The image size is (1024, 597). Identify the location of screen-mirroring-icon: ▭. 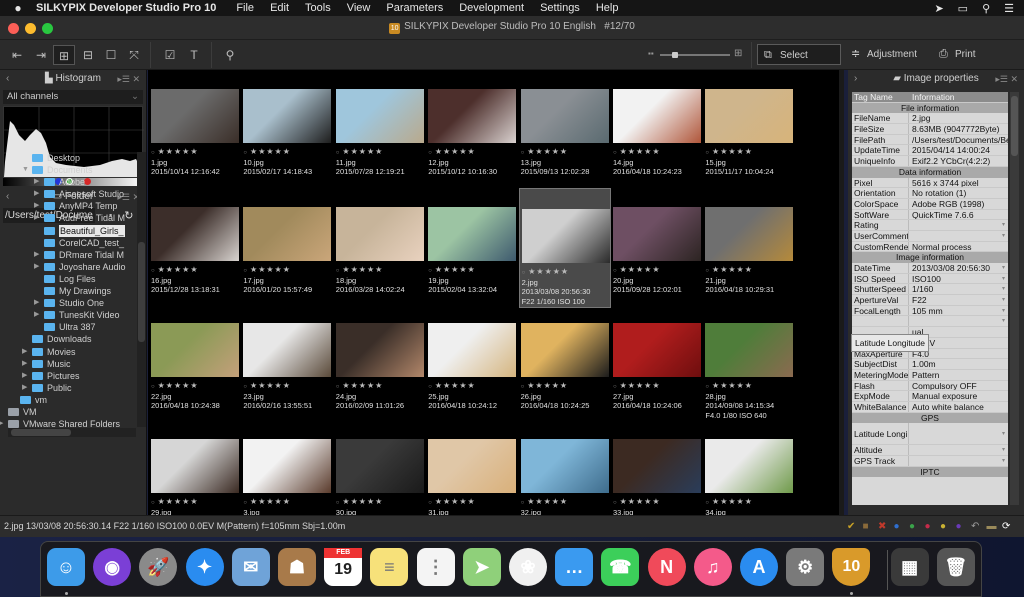
(963, 8).